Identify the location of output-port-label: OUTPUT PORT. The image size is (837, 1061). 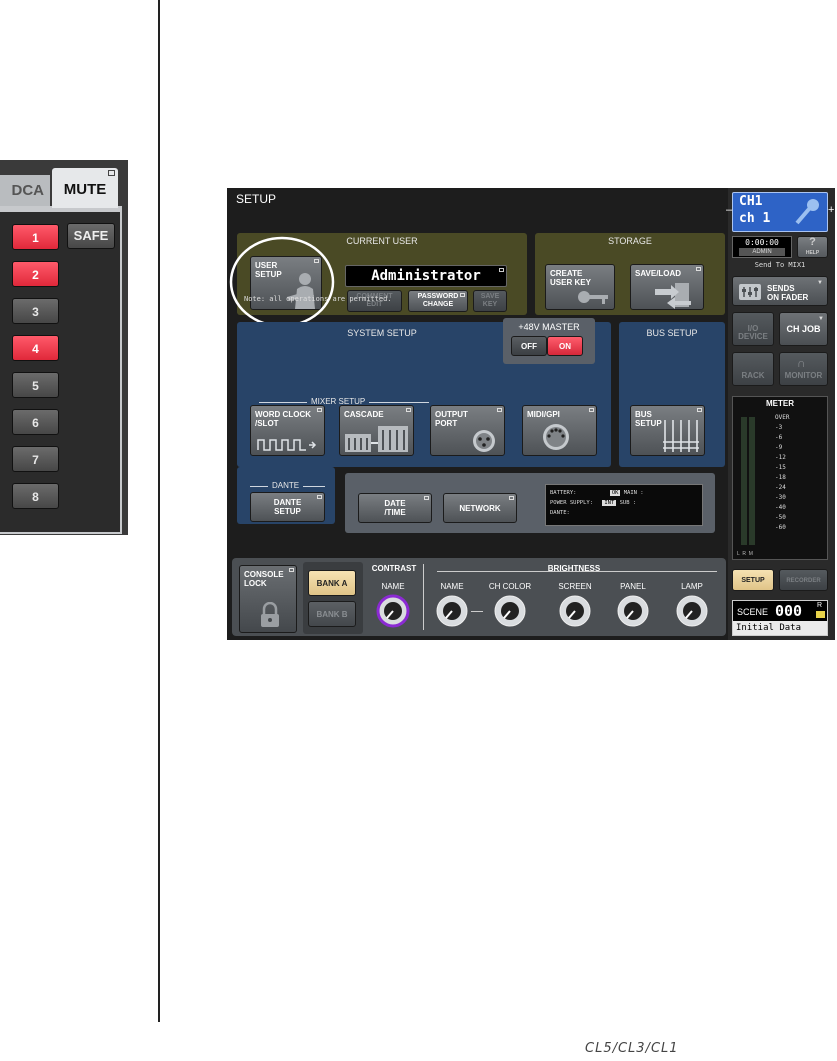
(451, 419).